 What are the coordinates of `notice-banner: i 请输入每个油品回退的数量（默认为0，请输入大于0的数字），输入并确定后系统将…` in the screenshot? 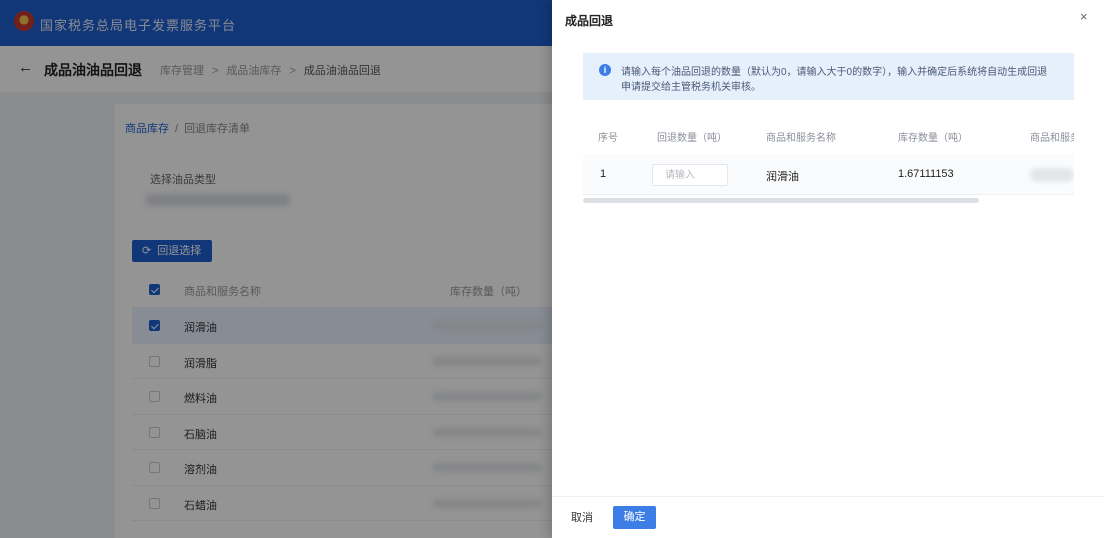 It's located at (828, 76).